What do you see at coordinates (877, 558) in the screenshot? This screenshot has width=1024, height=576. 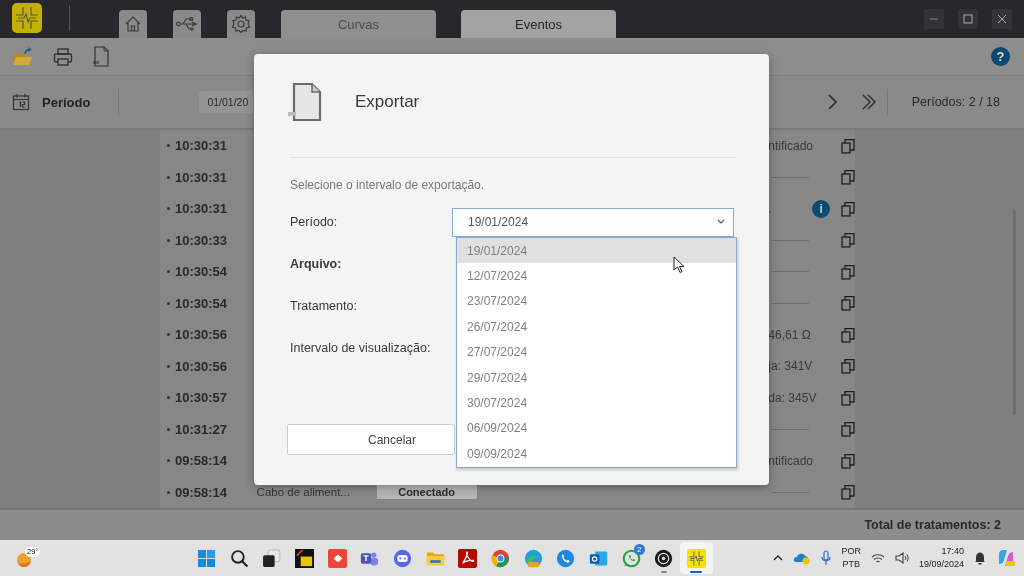 I see `wifi-icon` at bounding box center [877, 558].